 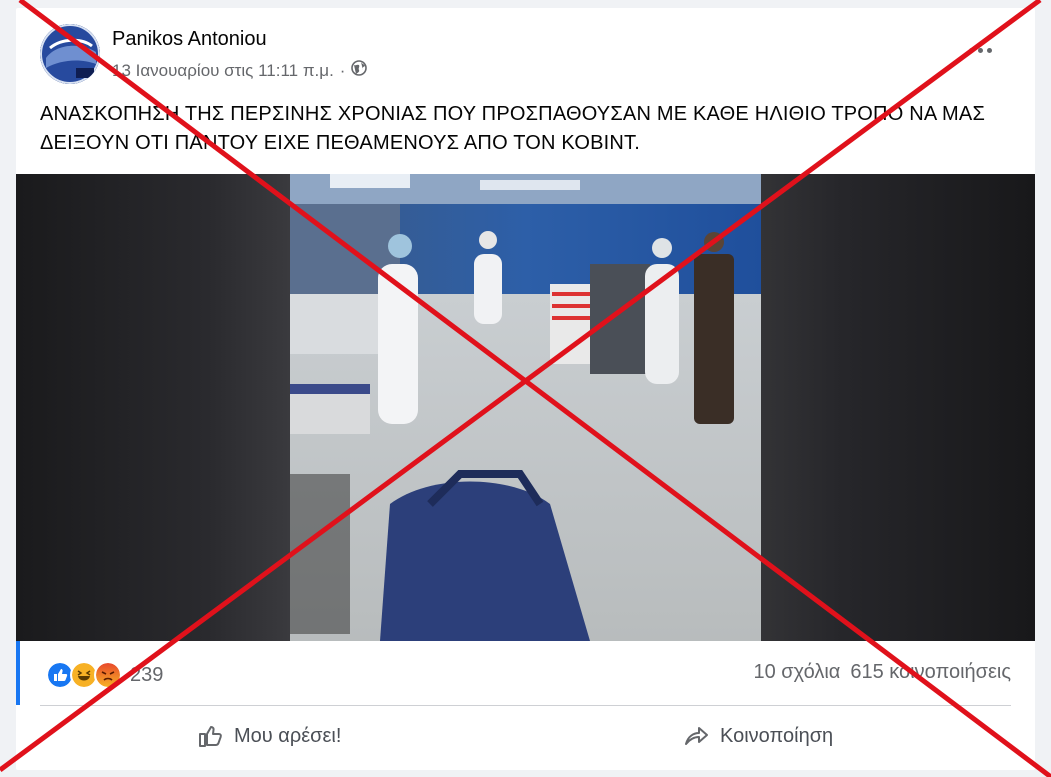 I want to click on share-arrow-icon, so click(x=696, y=736).